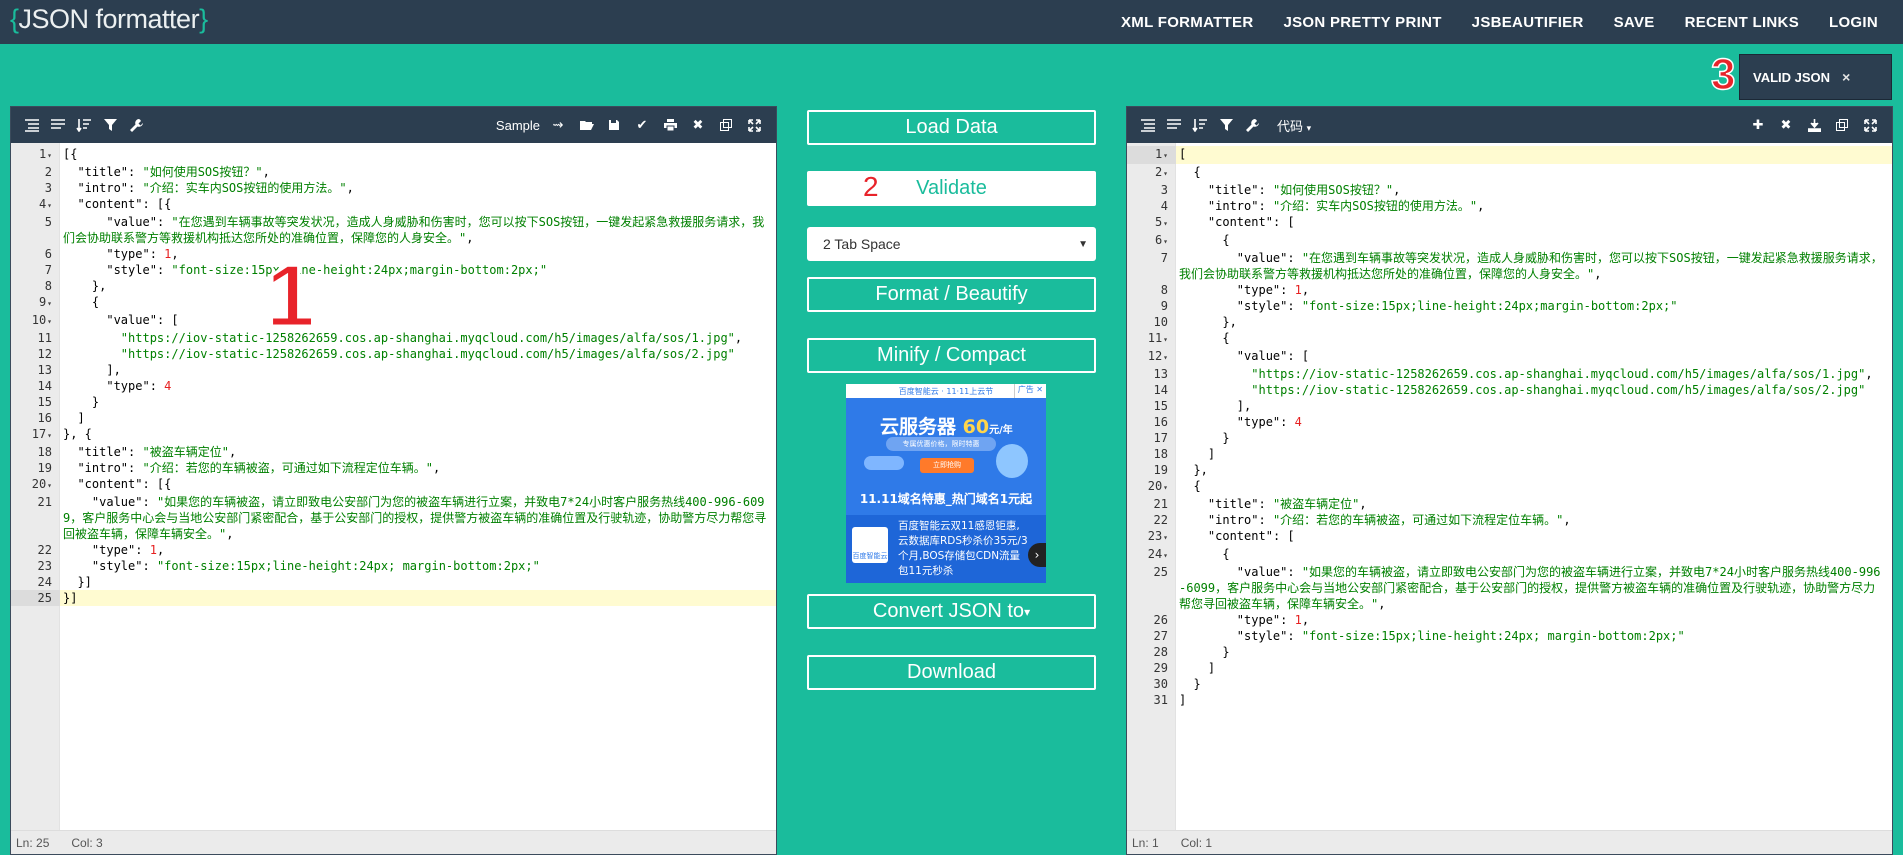 The image size is (1903, 855). Describe the element at coordinates (1814, 125) in the screenshot. I see `download-icon` at that location.